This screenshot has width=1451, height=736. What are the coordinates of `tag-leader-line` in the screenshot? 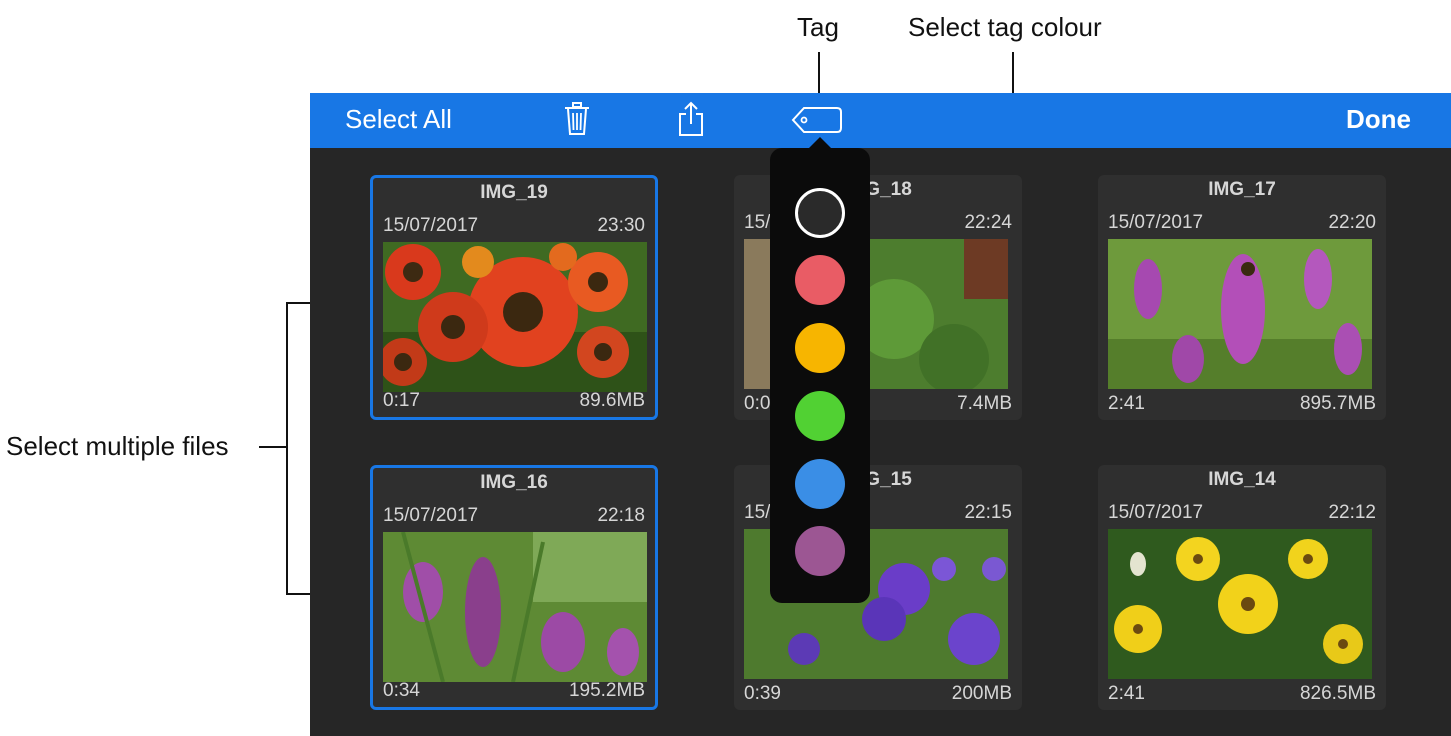 It's located at (819, 75).